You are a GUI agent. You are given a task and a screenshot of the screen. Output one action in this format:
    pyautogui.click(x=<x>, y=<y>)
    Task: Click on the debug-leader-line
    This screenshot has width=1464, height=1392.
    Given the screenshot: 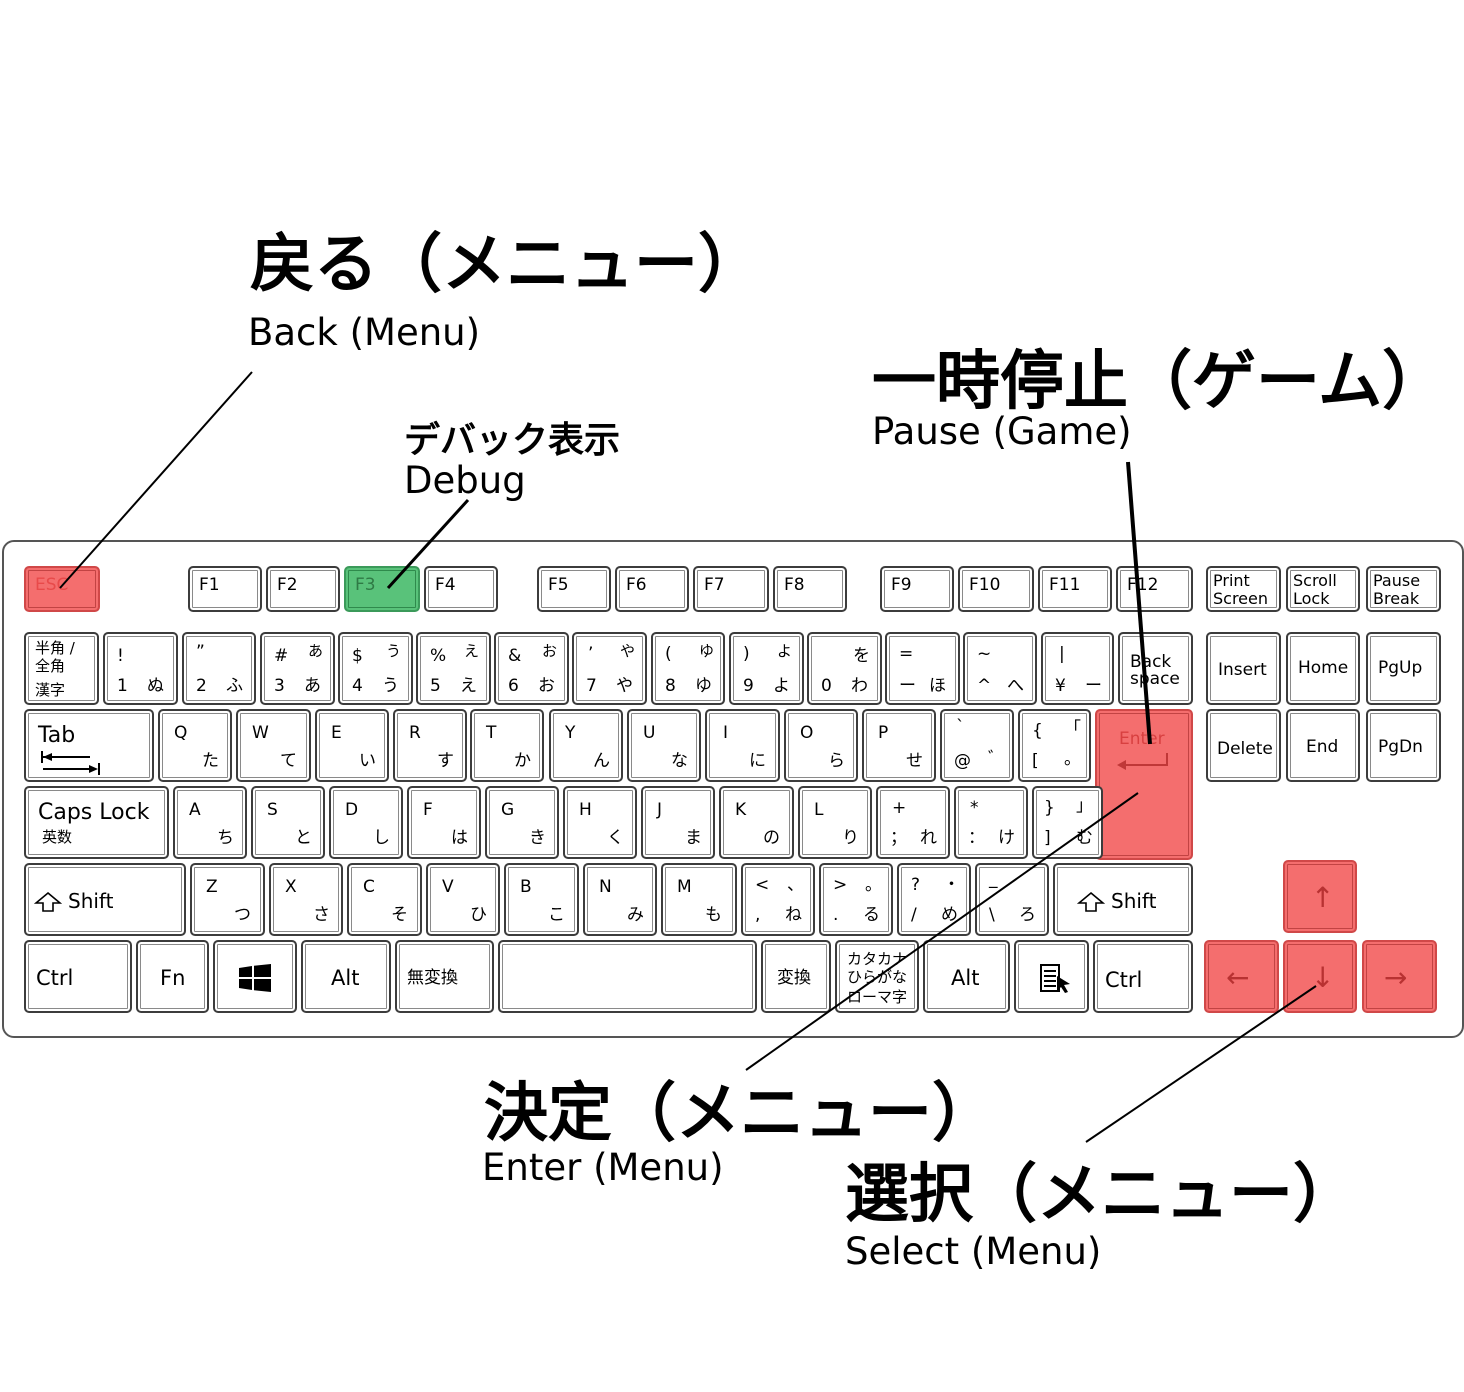 What is the action you would take?
    pyautogui.click(x=428, y=544)
    